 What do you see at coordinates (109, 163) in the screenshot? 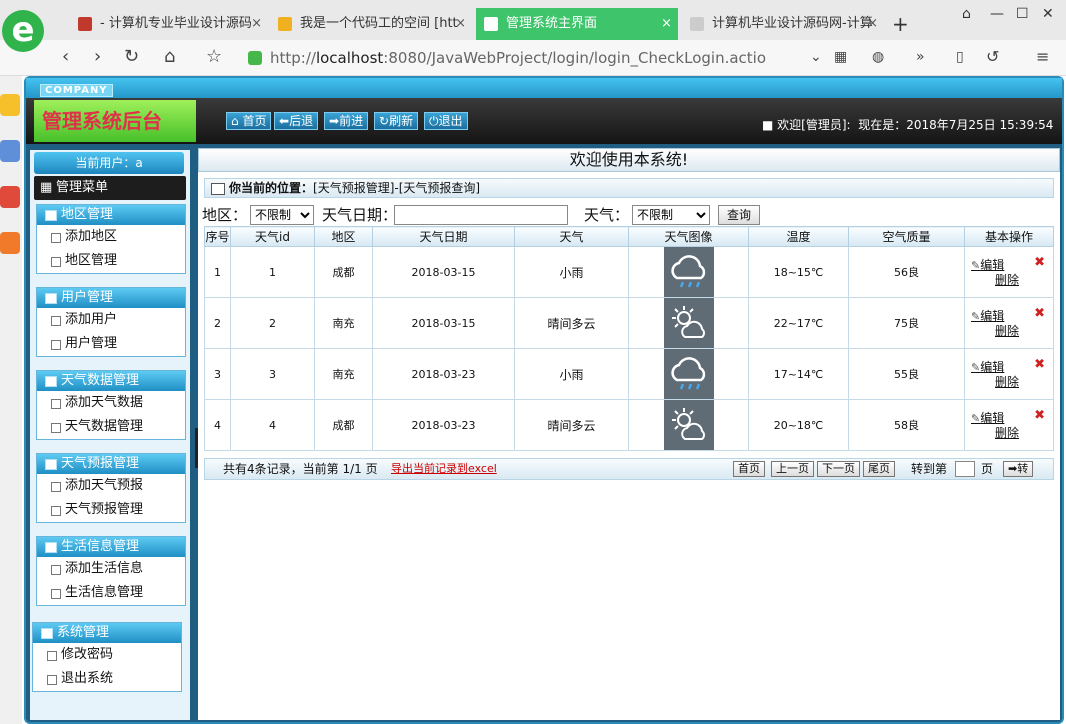
I see `current-user: 当前用户：a` at bounding box center [109, 163].